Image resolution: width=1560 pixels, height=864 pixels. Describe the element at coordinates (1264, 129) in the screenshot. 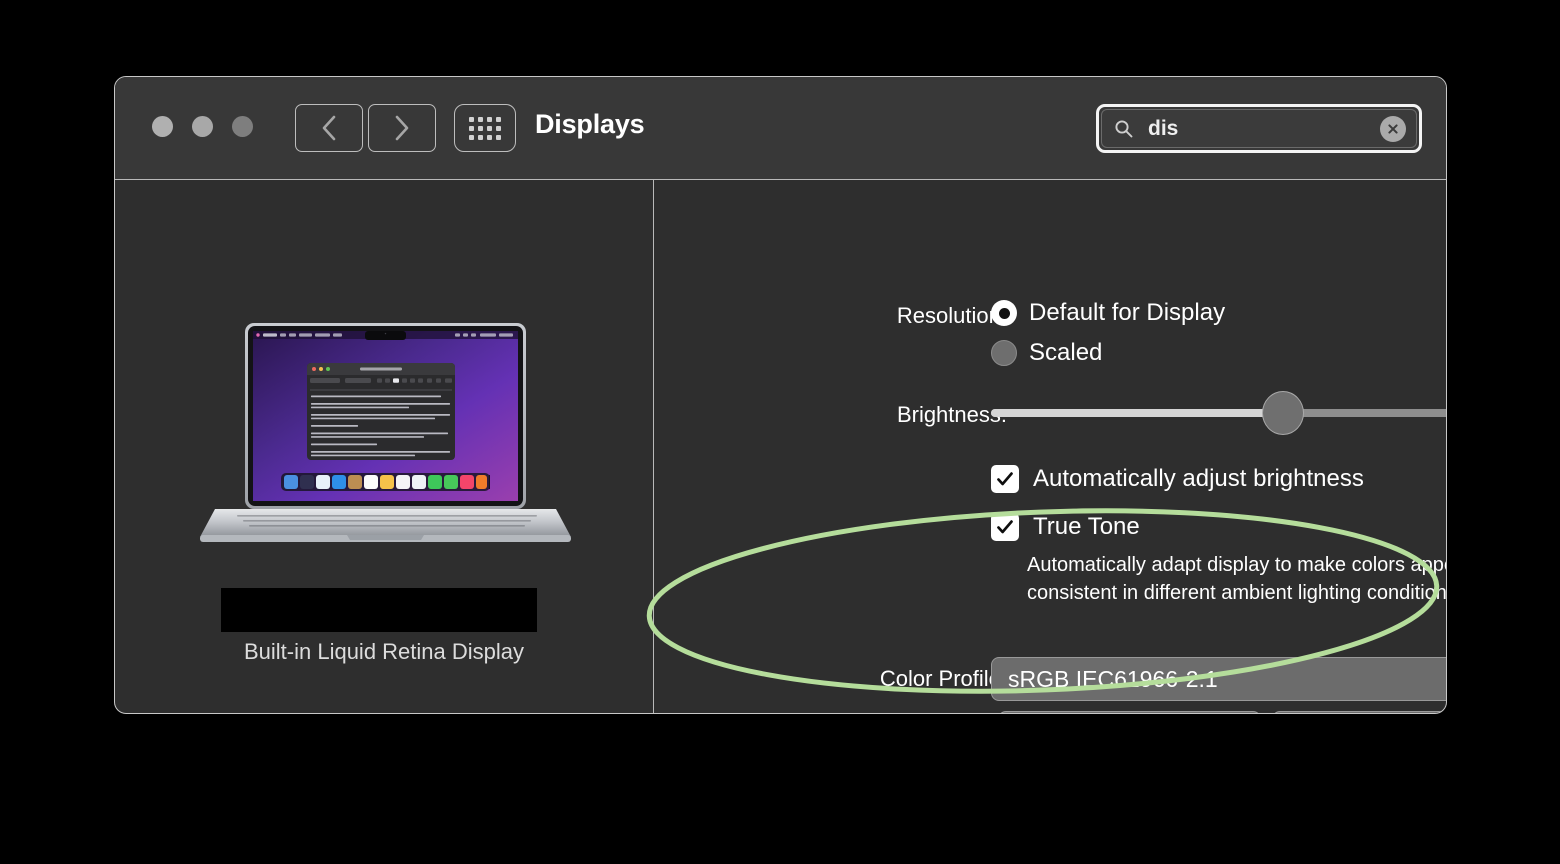

I see `search-input: dis` at that location.